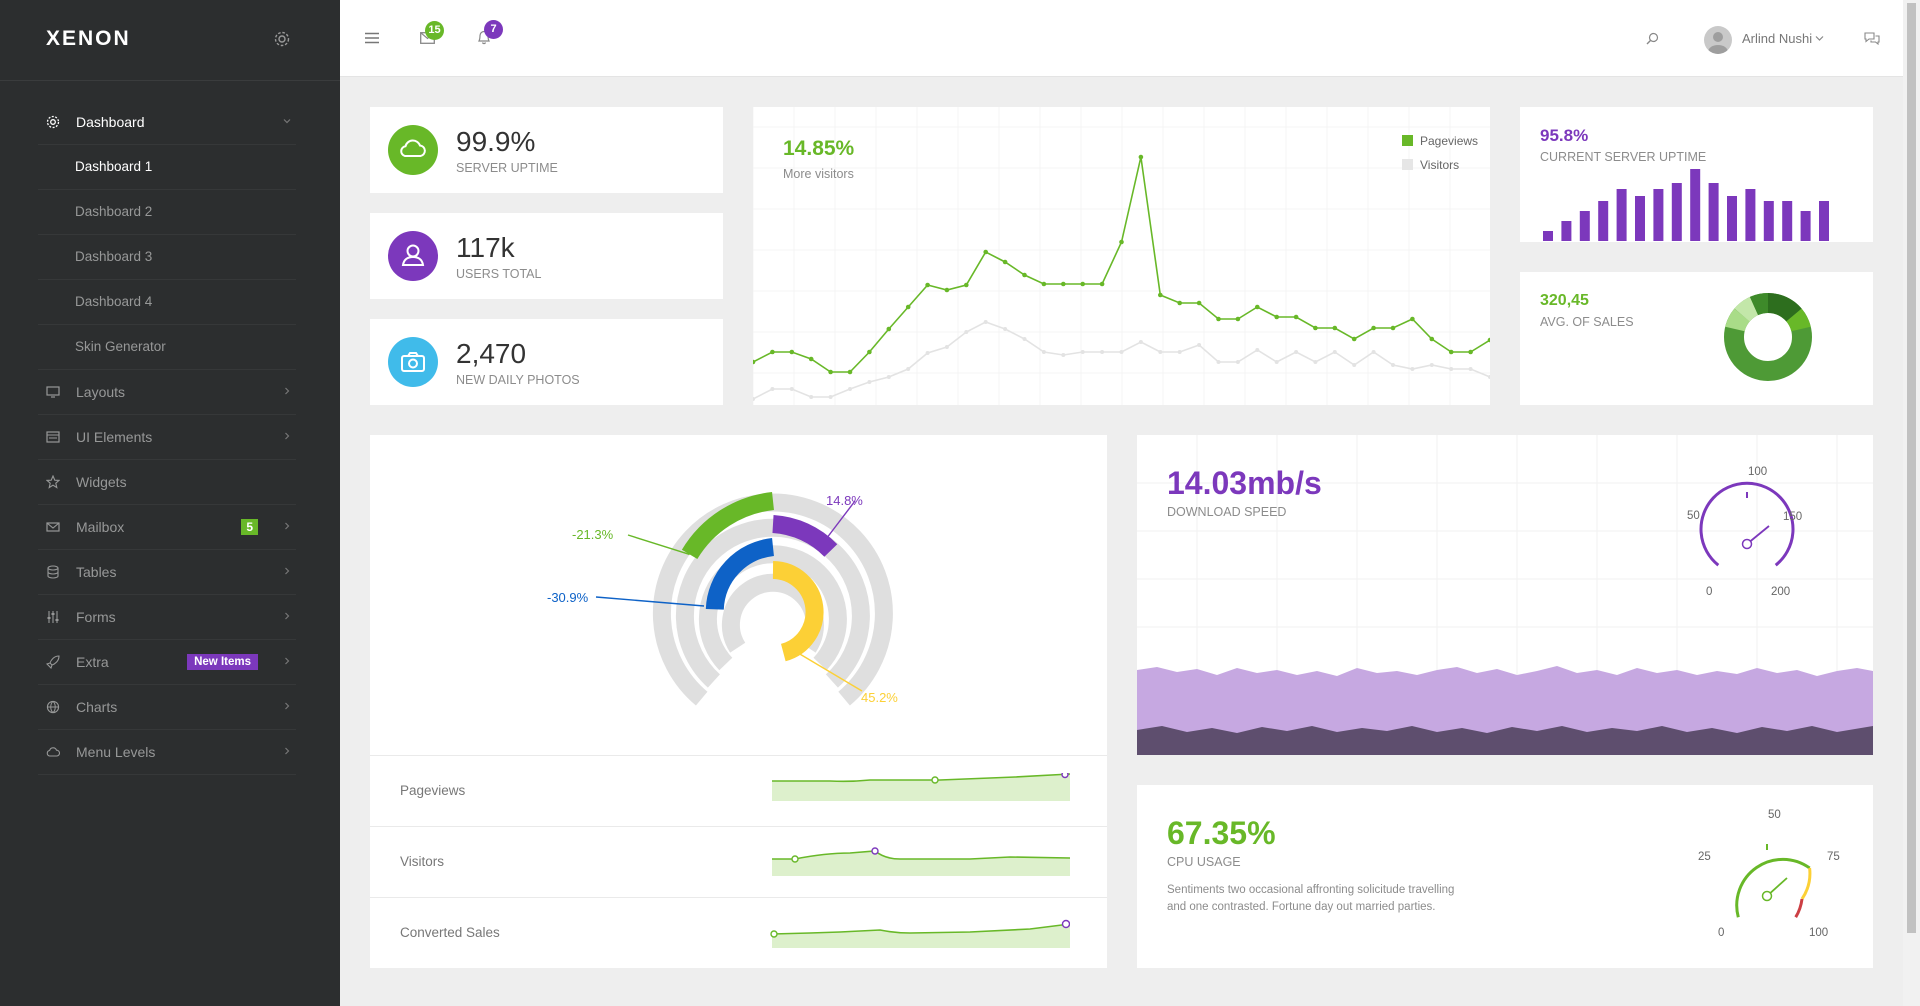 Image resolution: width=1920 pixels, height=1006 pixels. Describe the element at coordinates (413, 362) in the screenshot. I see `camera-icon` at that location.